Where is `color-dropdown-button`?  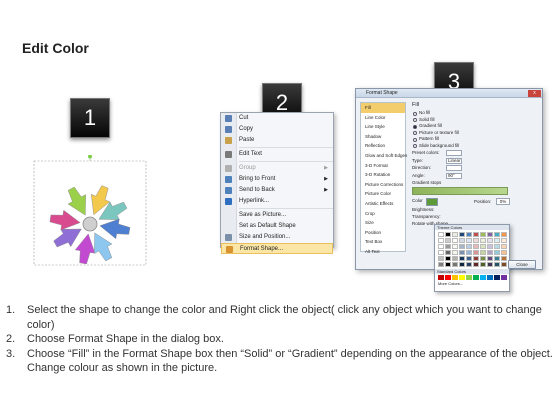 color-dropdown-button is located at coordinates (432, 202).